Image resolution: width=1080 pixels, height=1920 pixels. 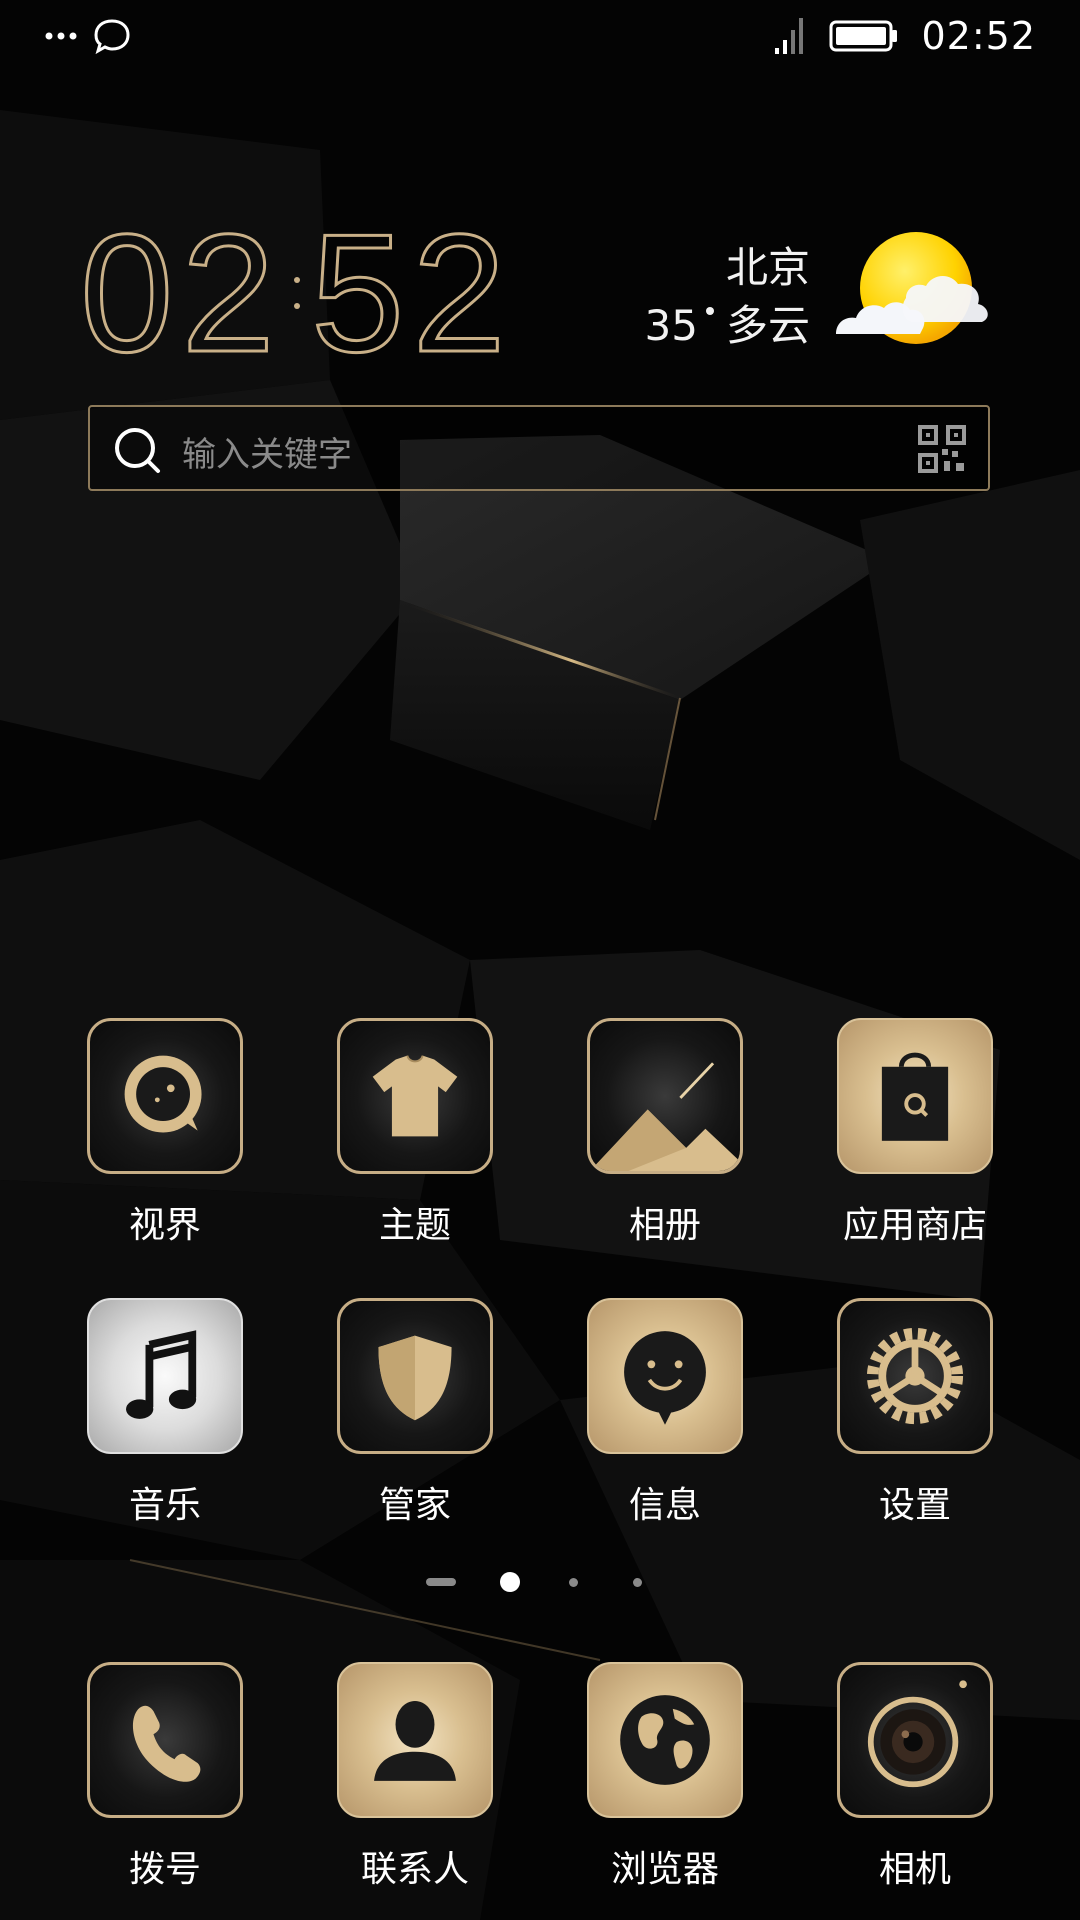 I want to click on weather-temperature: 35, so click(x=680, y=325).